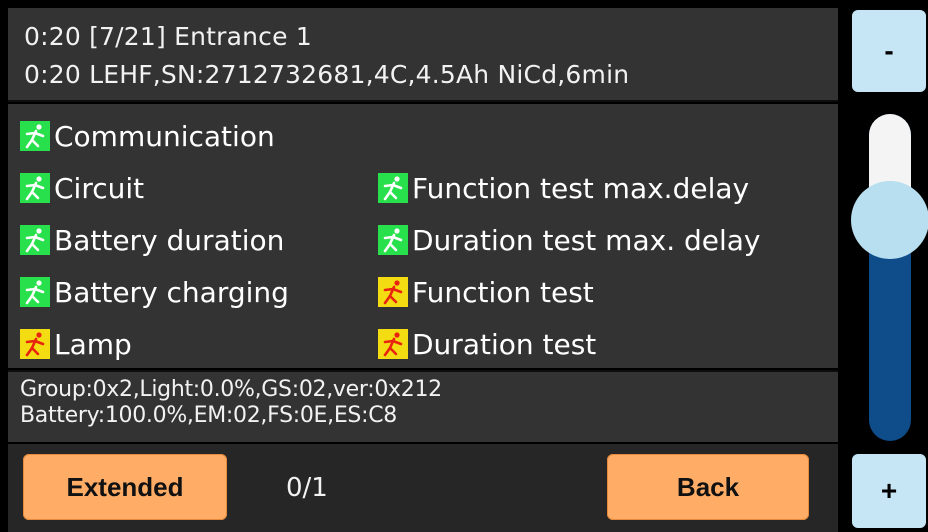 Image resolution: width=928 pixels, height=532 pixels. What do you see at coordinates (889, 491) in the screenshot?
I see `plus-button: +` at bounding box center [889, 491].